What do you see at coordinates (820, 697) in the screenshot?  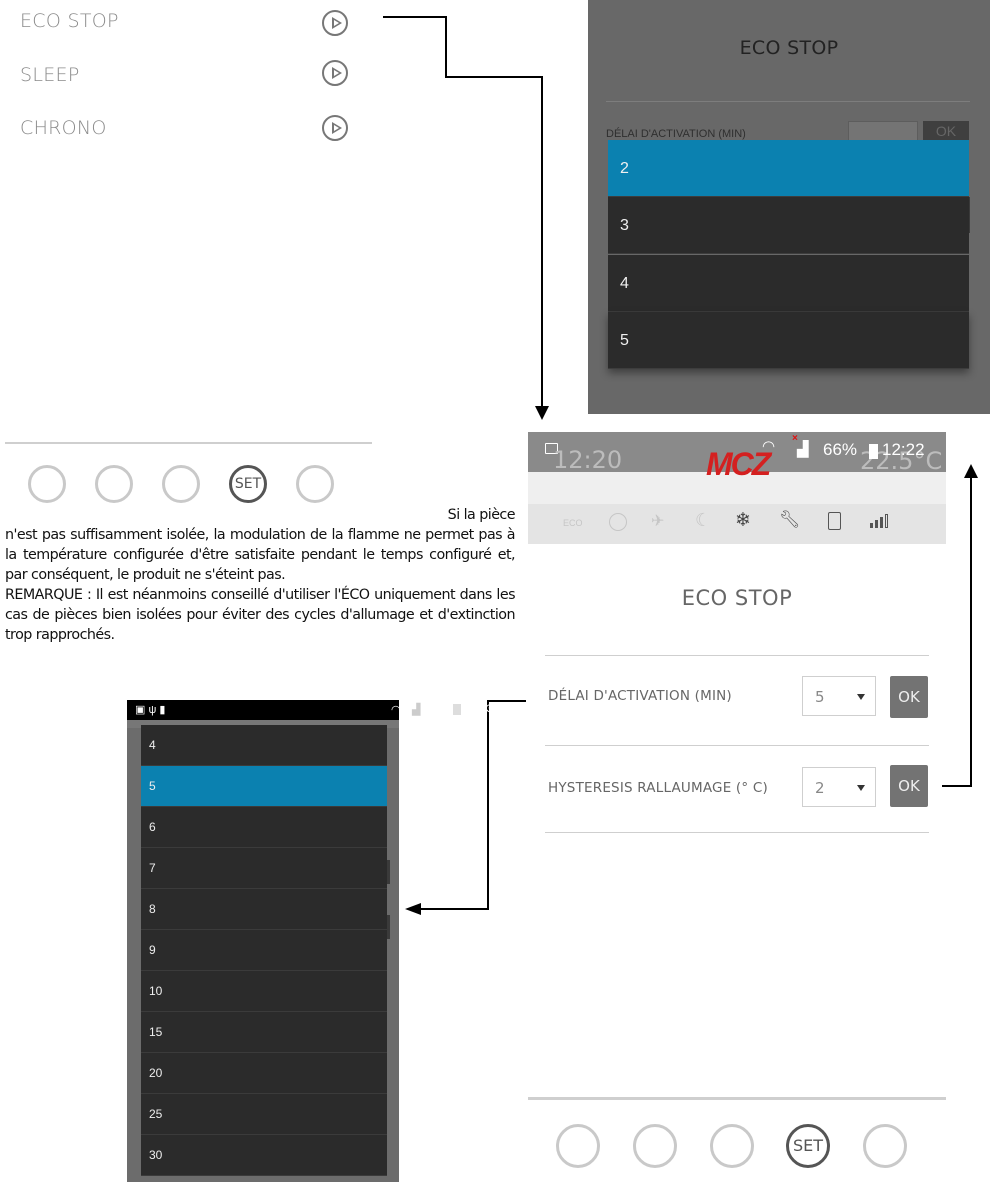 I see `select-value: 5` at bounding box center [820, 697].